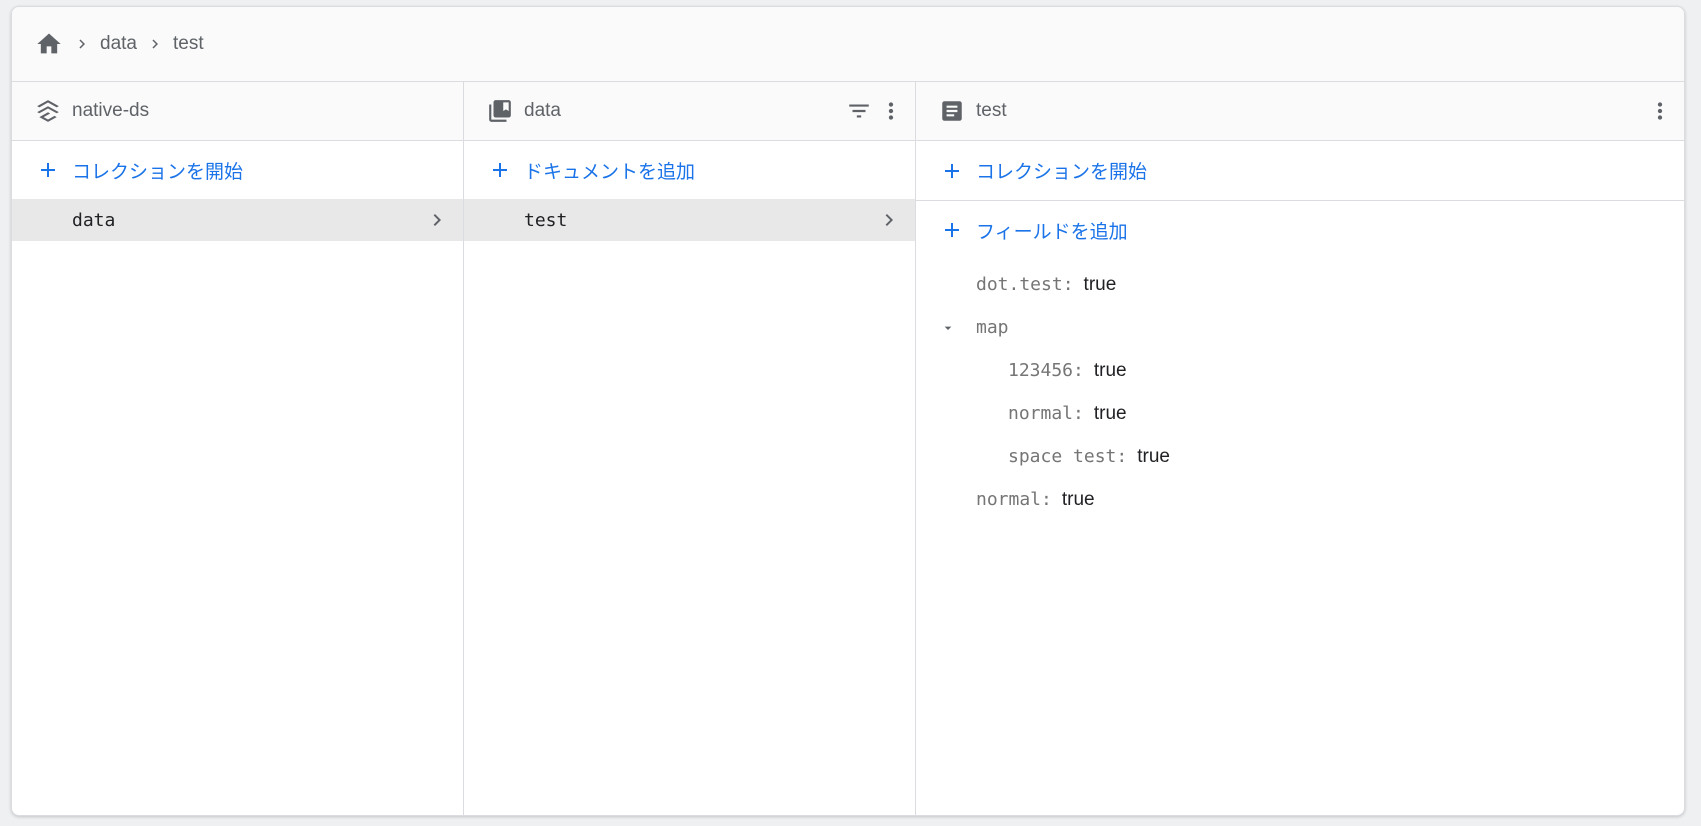 The image size is (1701, 826). I want to click on field-key: dot.test, so click(1019, 284).